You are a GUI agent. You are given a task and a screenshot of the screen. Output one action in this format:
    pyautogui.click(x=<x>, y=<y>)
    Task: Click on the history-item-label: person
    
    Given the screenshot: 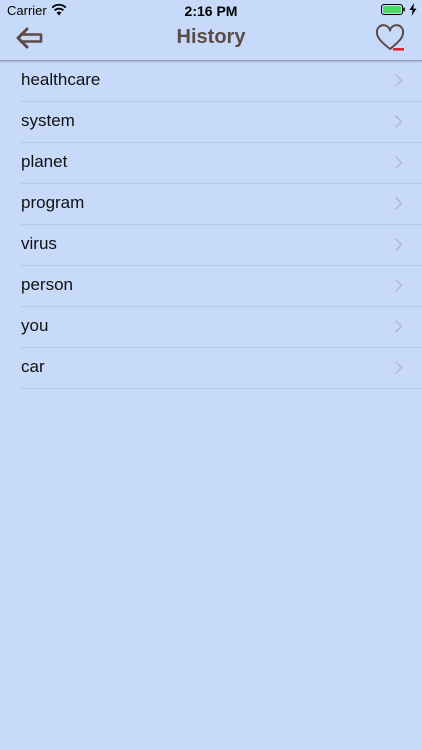 What is the action you would take?
    pyautogui.click(x=47, y=284)
    